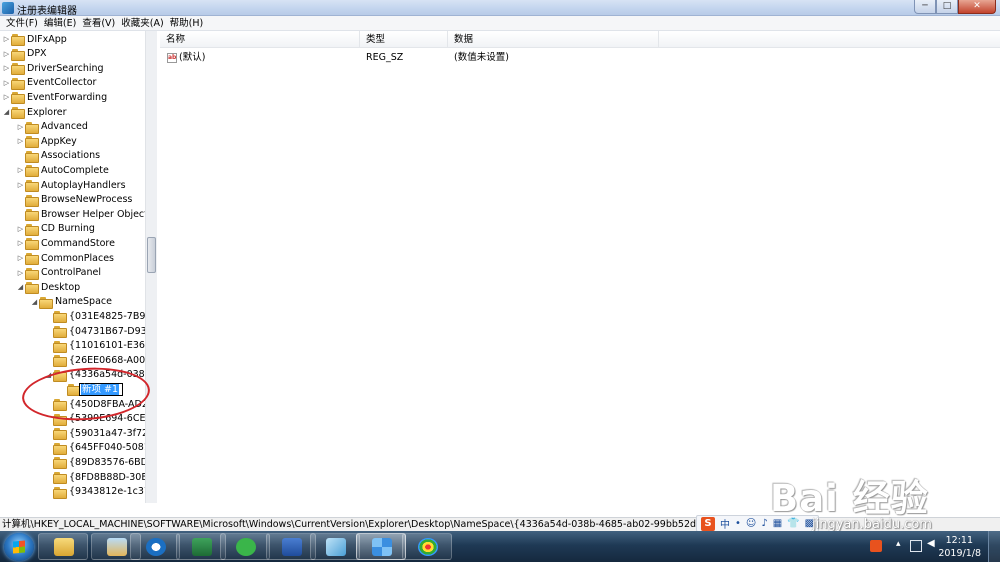  I want to click on tree-scrollbar, so click(151, 267).